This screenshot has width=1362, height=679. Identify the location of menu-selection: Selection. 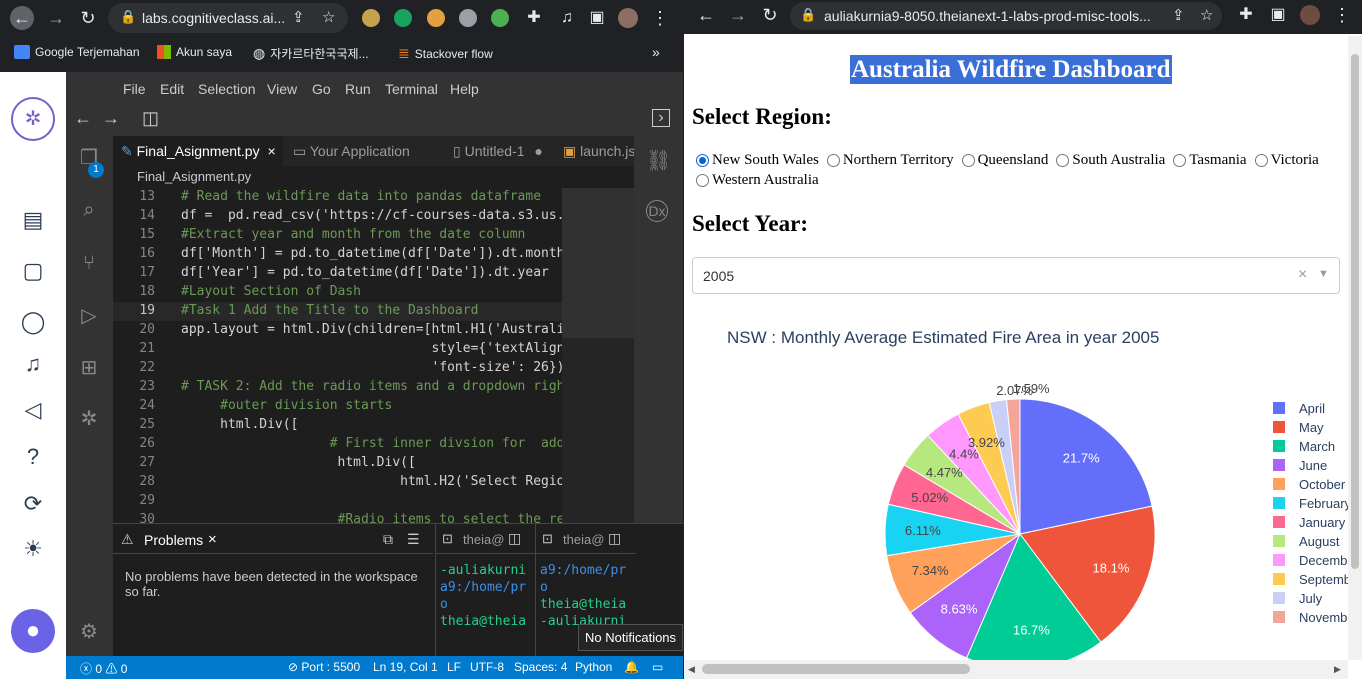
(227, 89).